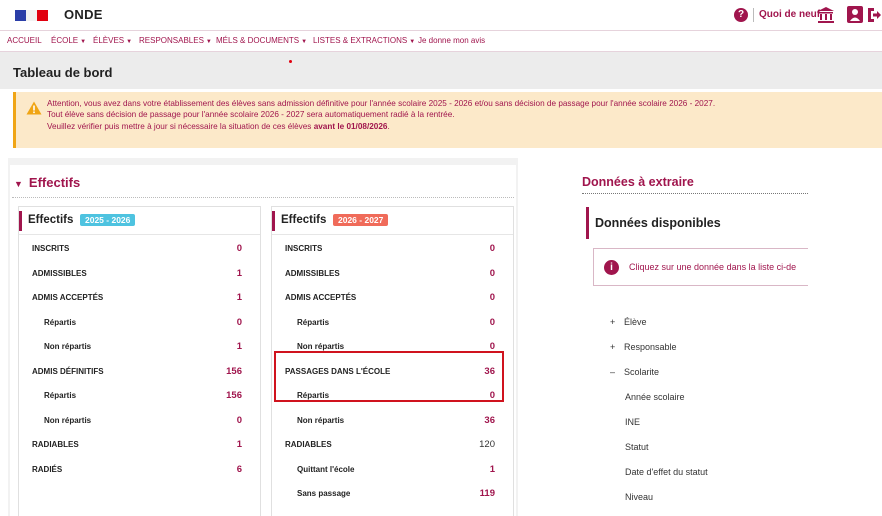 This screenshot has width=882, height=516. What do you see at coordinates (112, 40) in the screenshot?
I see `menu-eleves: ÉLÈVES ▼` at bounding box center [112, 40].